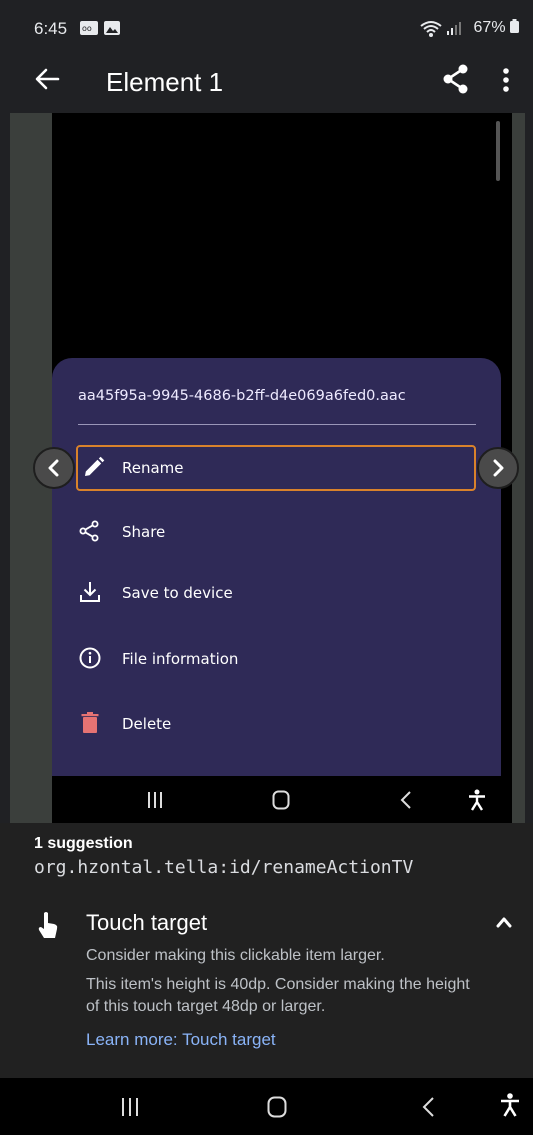  What do you see at coordinates (431, 30) in the screenshot?
I see `wifi-icon` at bounding box center [431, 30].